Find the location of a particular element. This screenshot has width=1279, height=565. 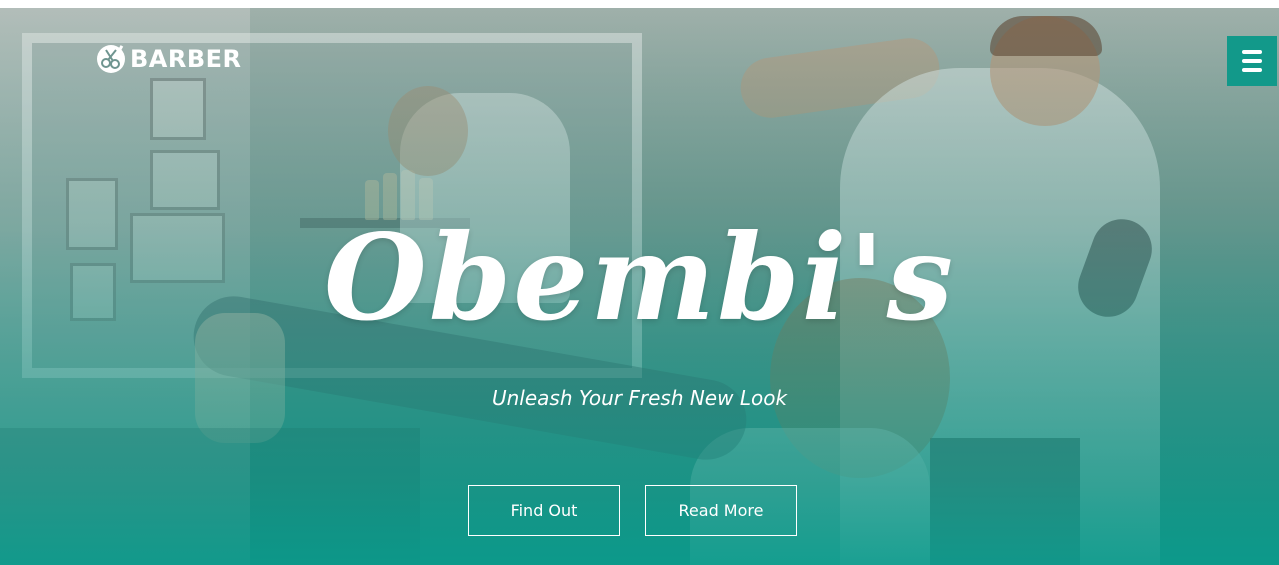

hero-tagline: Unleash Your Fresh New Look is located at coordinates (639, 398).